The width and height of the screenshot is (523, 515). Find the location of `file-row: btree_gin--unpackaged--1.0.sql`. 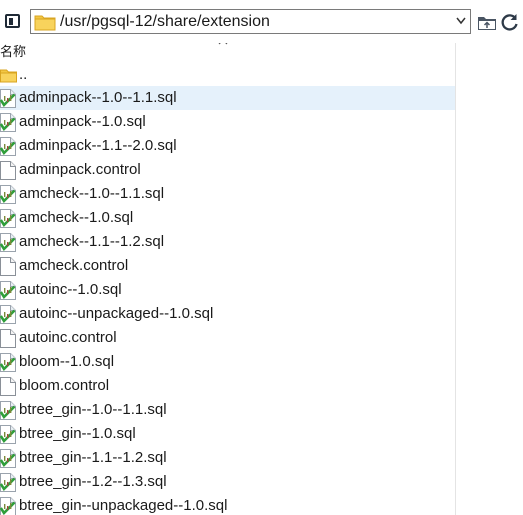

file-row: btree_gin--unpackaged--1.0.sql is located at coordinates (227, 504).